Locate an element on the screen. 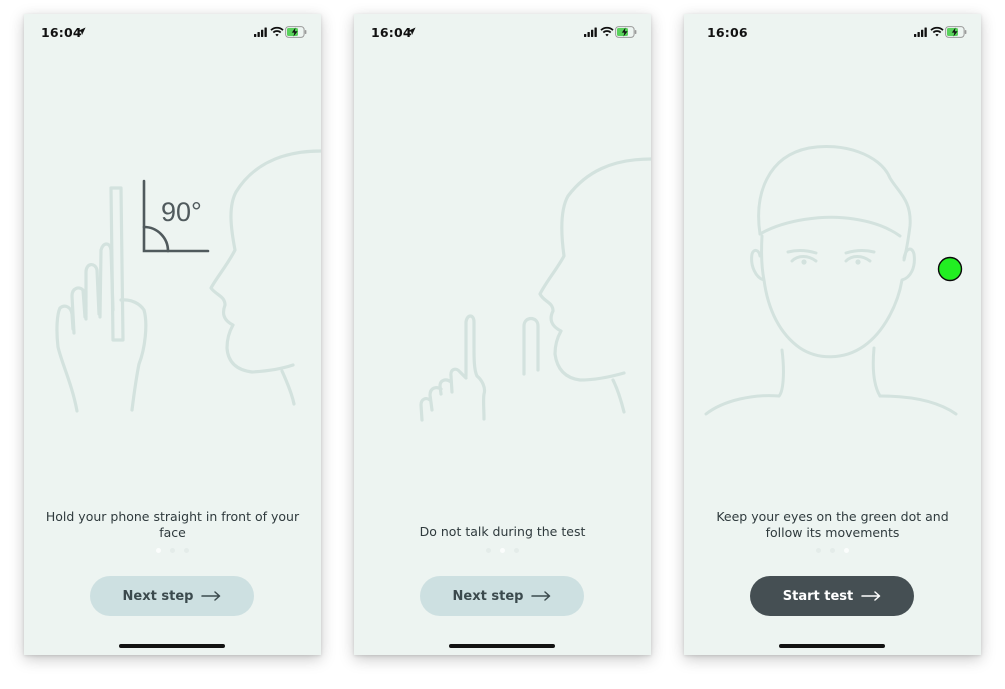  right-brow-outline is located at coordinates (860, 252).